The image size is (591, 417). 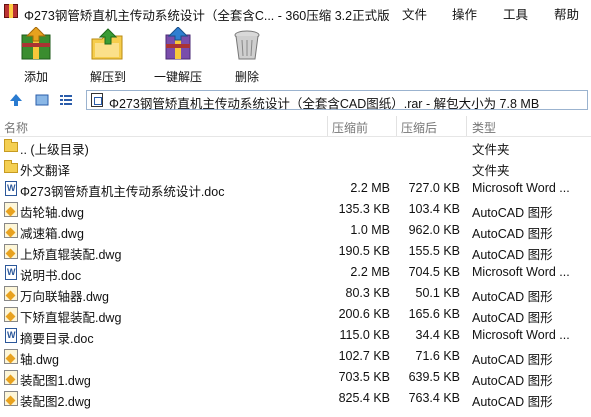 I want to click on column-size-after: 压缩后, so click(x=419, y=127).